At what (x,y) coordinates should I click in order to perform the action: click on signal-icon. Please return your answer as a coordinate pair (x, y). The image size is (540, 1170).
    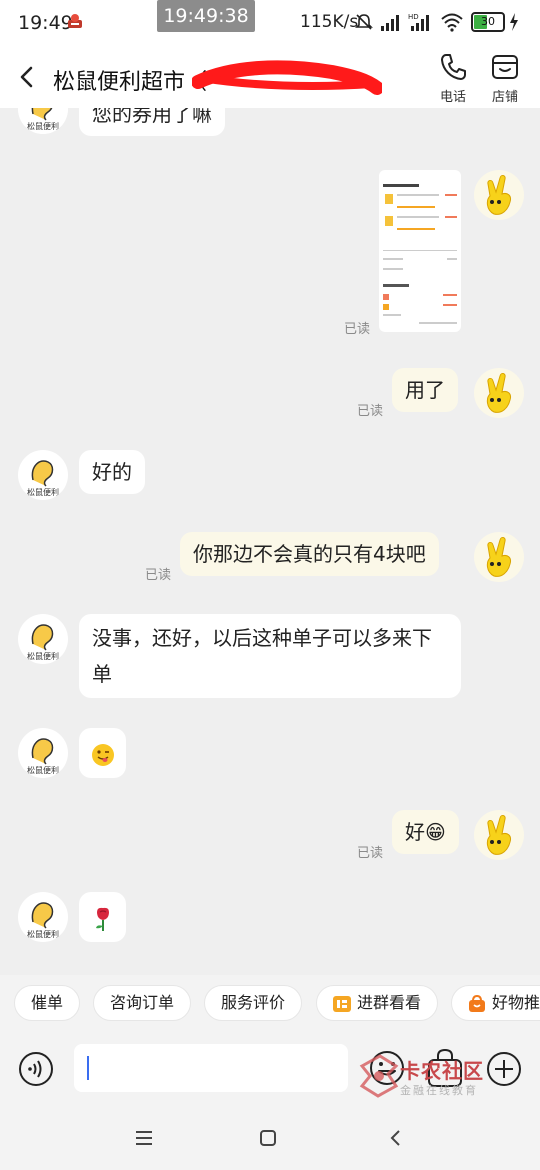
    Looking at the image, I should click on (390, 23).